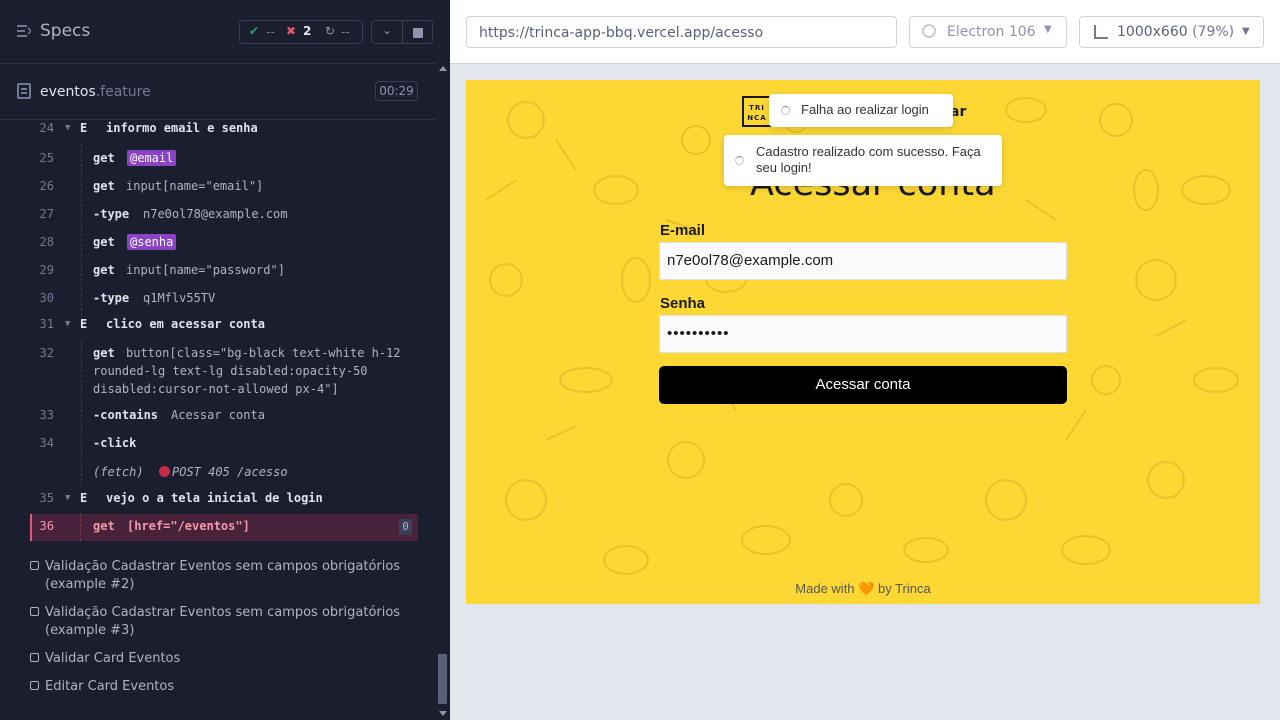 The image size is (1280, 720). I want to click on viewport-ruler-icon, so click(1101, 32).